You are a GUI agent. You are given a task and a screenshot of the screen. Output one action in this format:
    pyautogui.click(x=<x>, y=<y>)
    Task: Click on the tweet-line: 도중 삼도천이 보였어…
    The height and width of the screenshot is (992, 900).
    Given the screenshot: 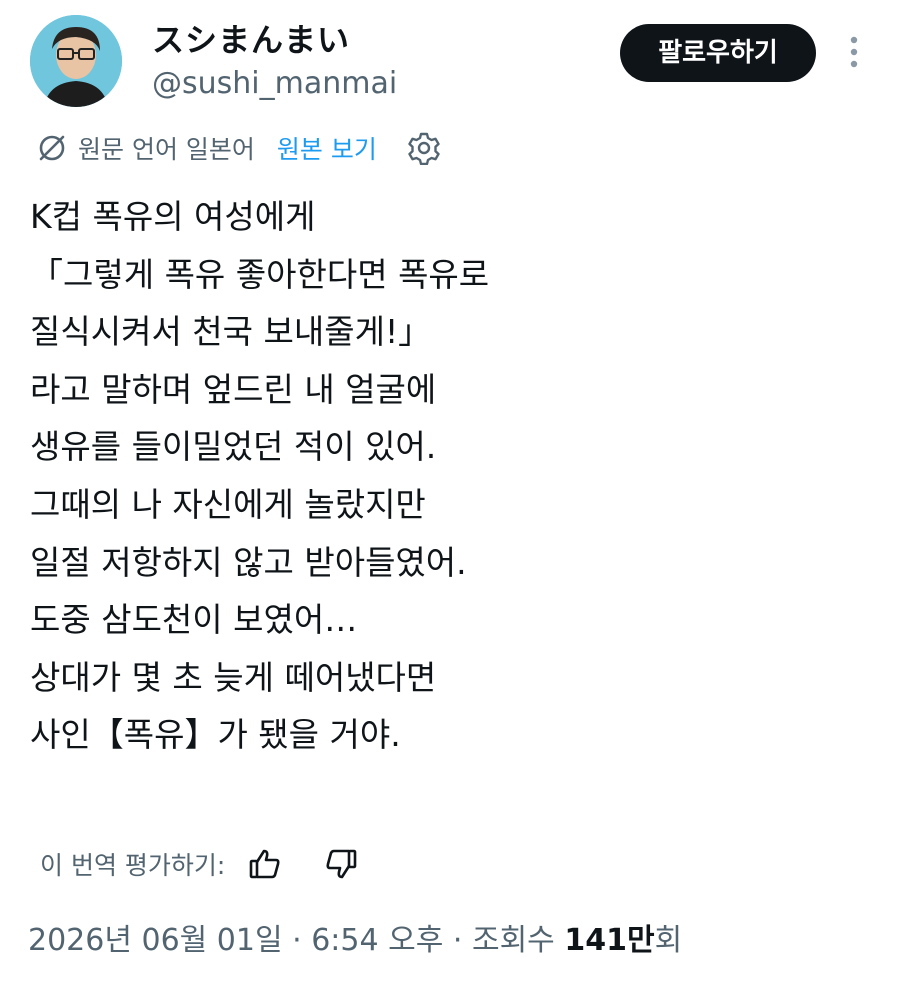 What is the action you would take?
    pyautogui.click(x=194, y=620)
    